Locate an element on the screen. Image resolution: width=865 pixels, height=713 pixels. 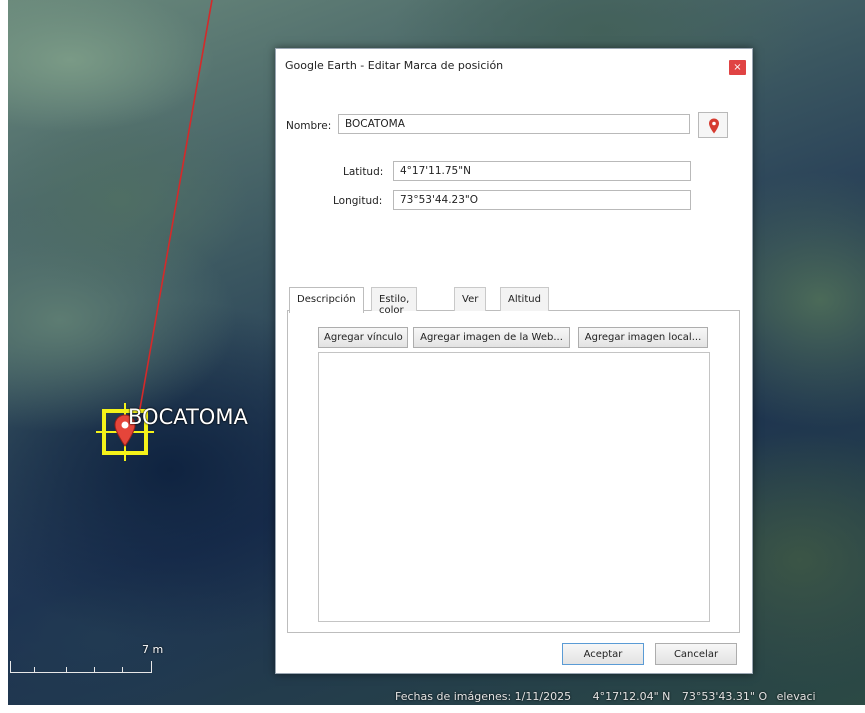
longitude-field: 73°53'44.23"O is located at coordinates (542, 200).